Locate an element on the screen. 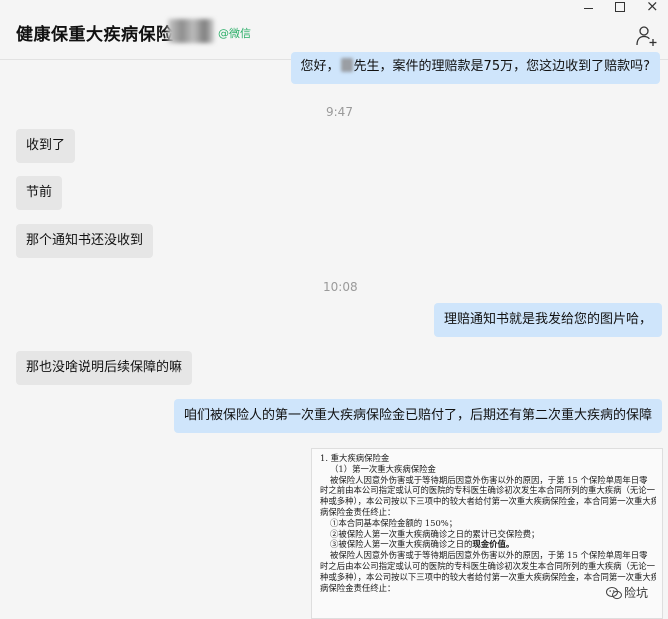  doc-subheading: （1）第一次重大疾病保险金 is located at coordinates (383, 468).